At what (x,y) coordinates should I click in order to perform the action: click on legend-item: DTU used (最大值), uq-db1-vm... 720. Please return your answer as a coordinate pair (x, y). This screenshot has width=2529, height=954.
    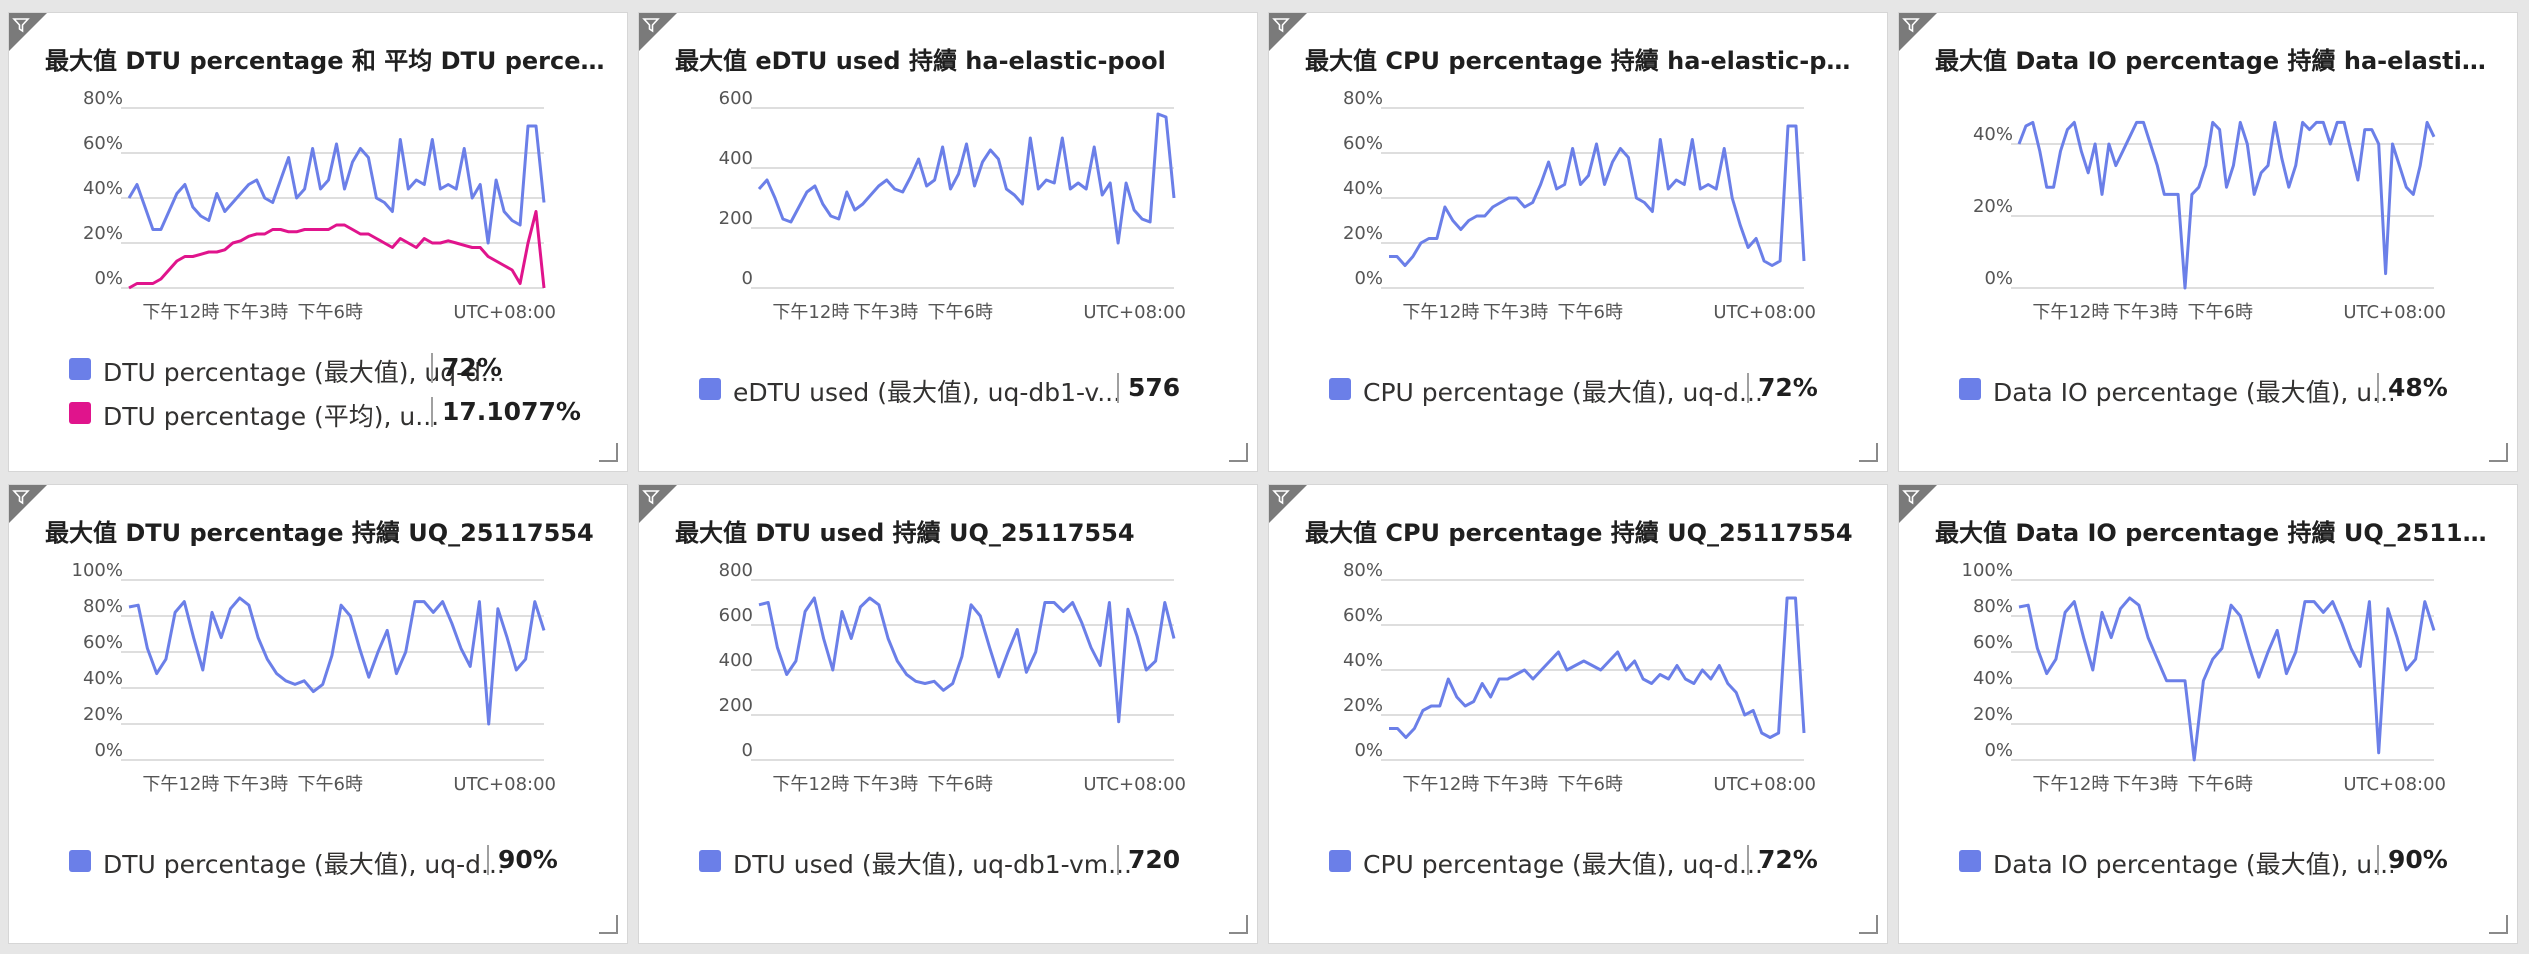
    Looking at the image, I should click on (969, 862).